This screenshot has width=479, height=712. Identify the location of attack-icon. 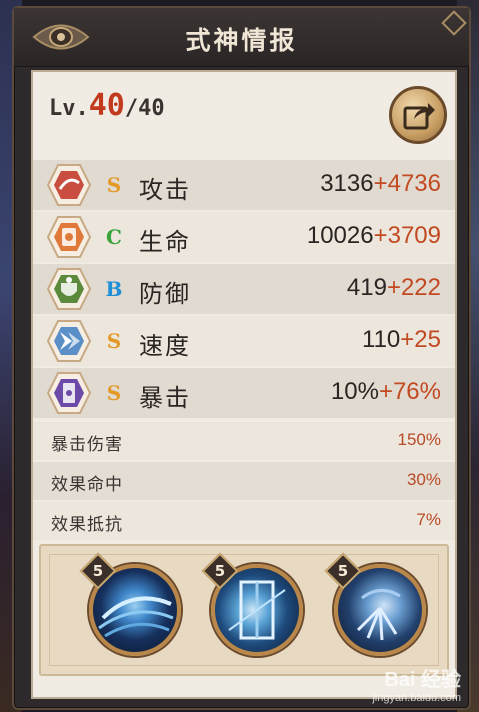
(69, 185).